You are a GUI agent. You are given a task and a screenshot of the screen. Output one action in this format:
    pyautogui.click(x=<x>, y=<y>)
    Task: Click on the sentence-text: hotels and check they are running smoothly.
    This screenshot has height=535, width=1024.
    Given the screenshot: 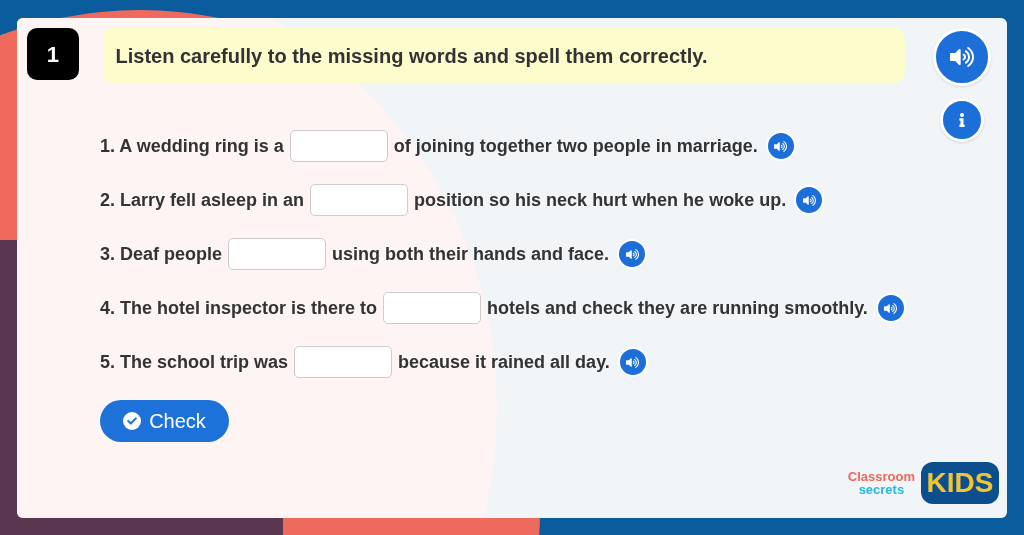 What is the action you would take?
    pyautogui.click(x=677, y=308)
    